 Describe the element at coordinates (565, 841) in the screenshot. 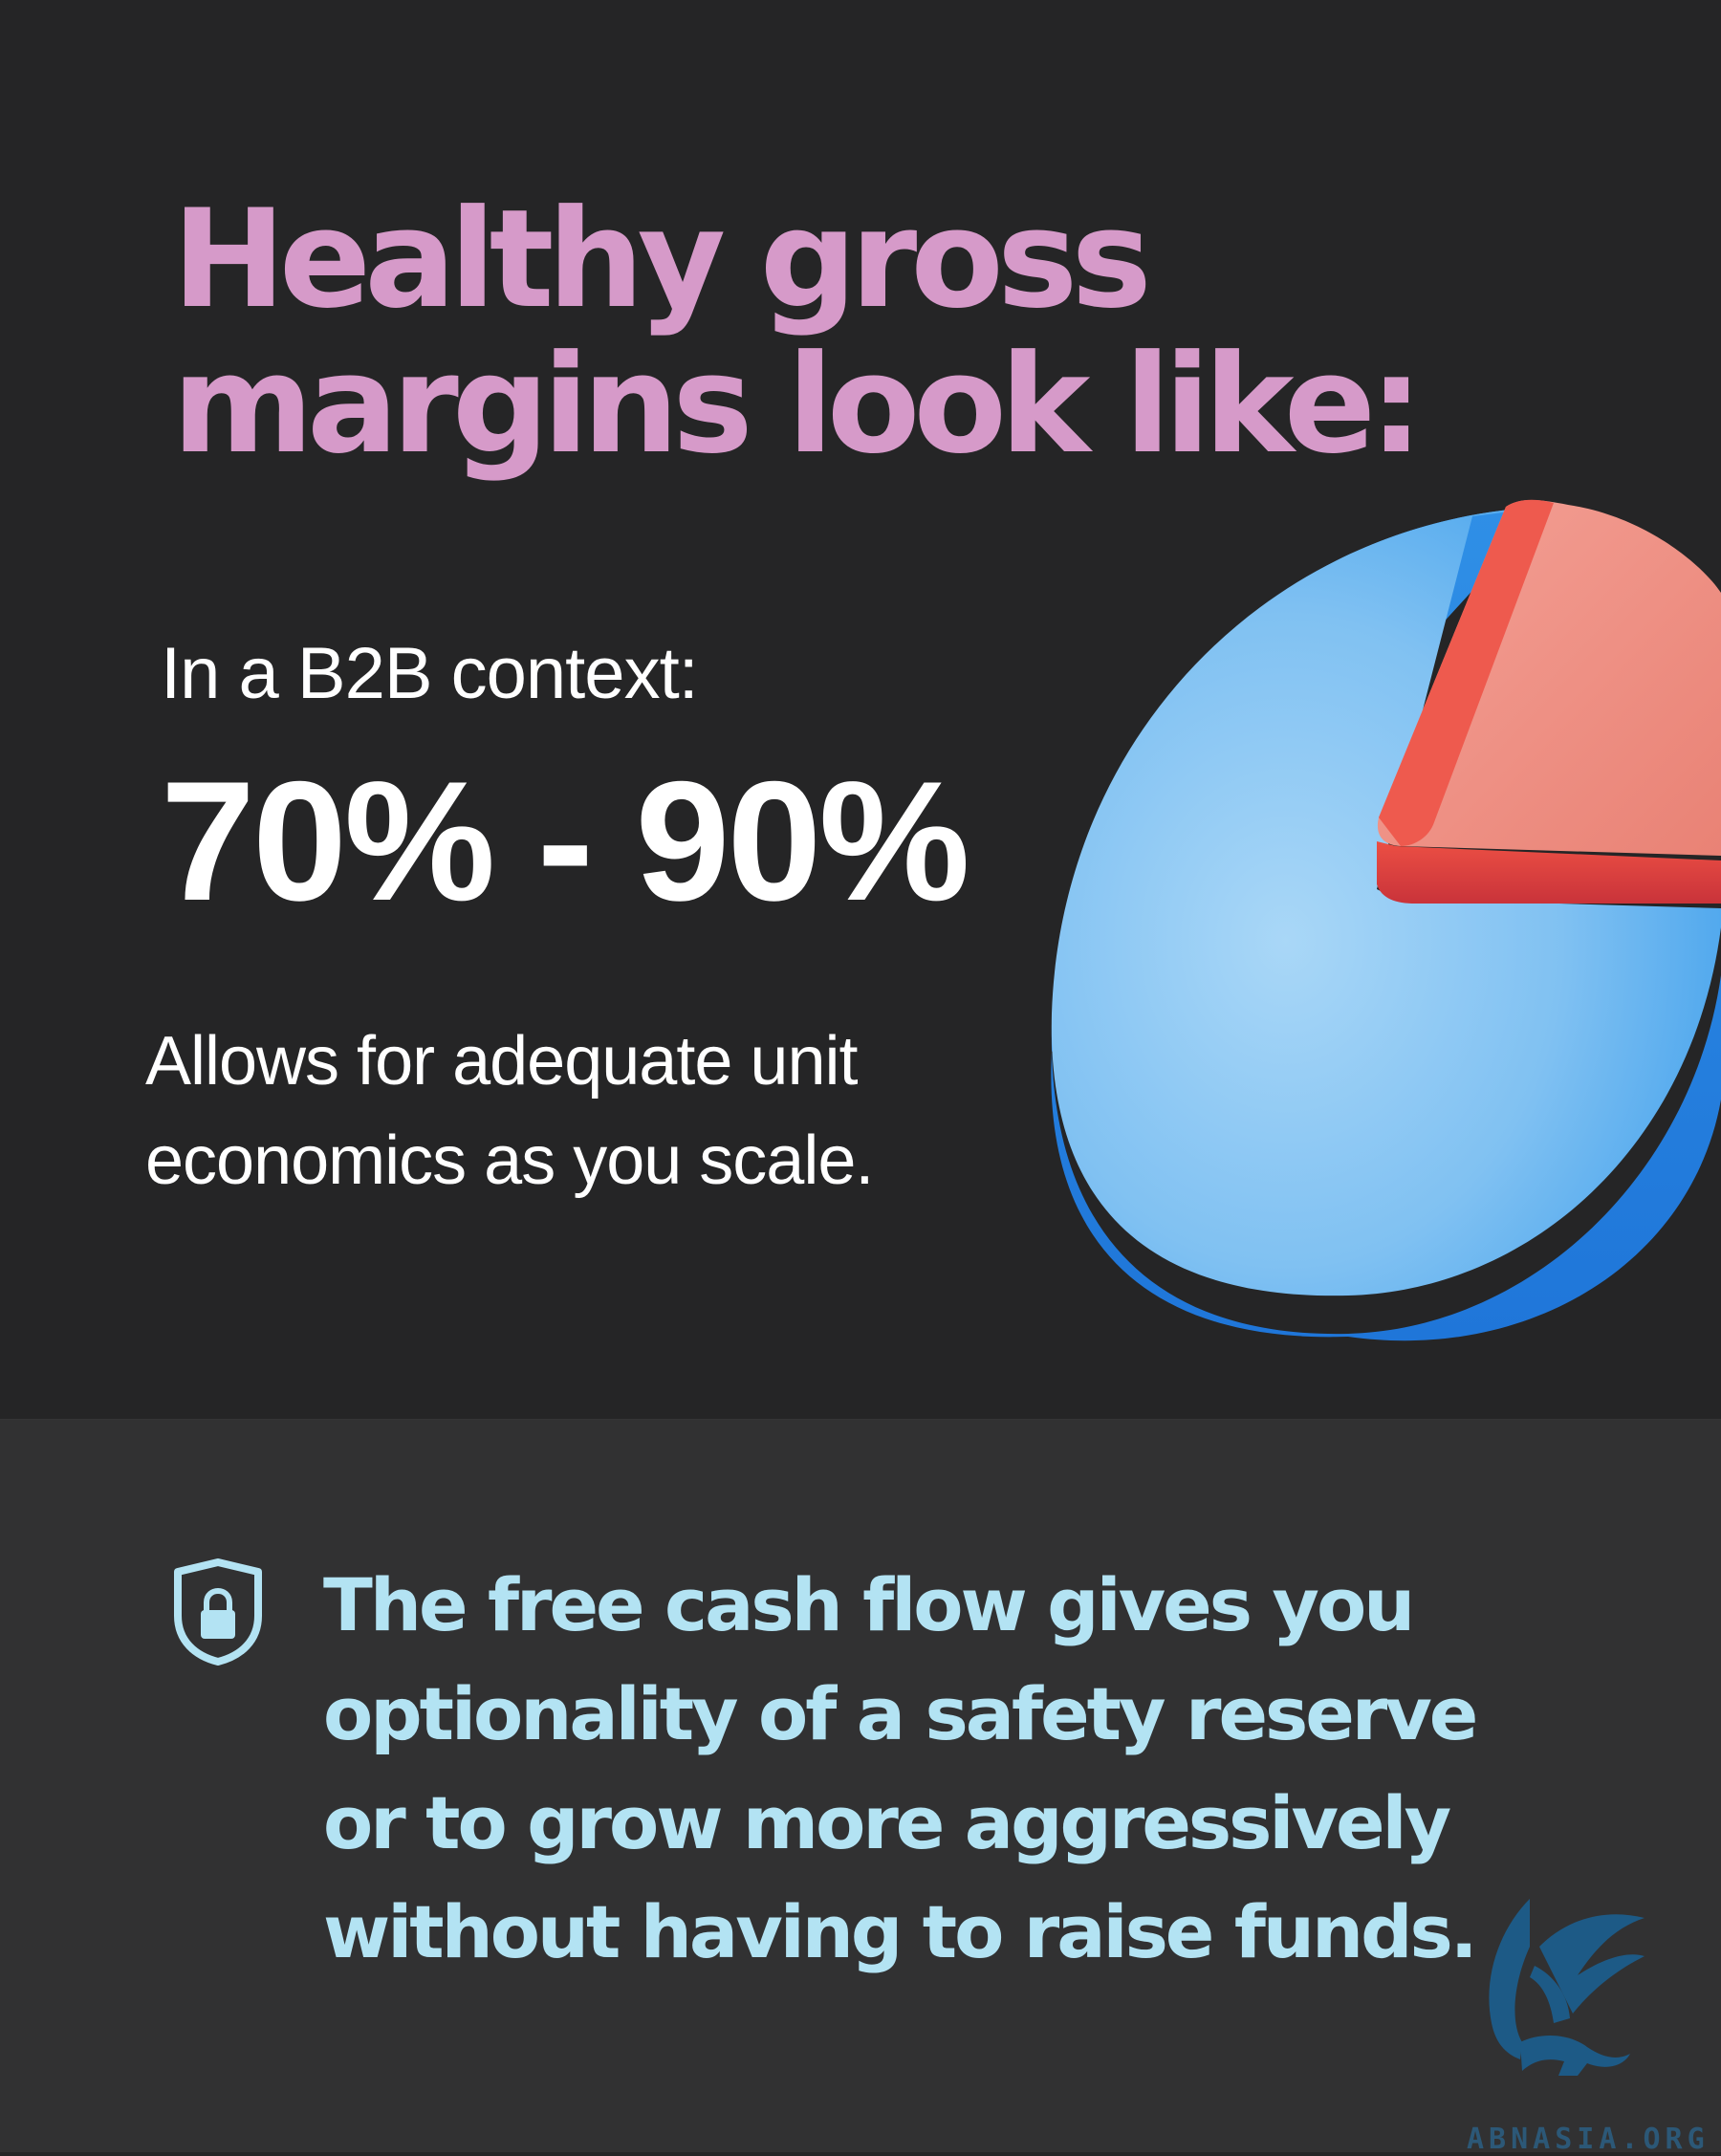

I see `margin-range: 70% - 90%` at that location.